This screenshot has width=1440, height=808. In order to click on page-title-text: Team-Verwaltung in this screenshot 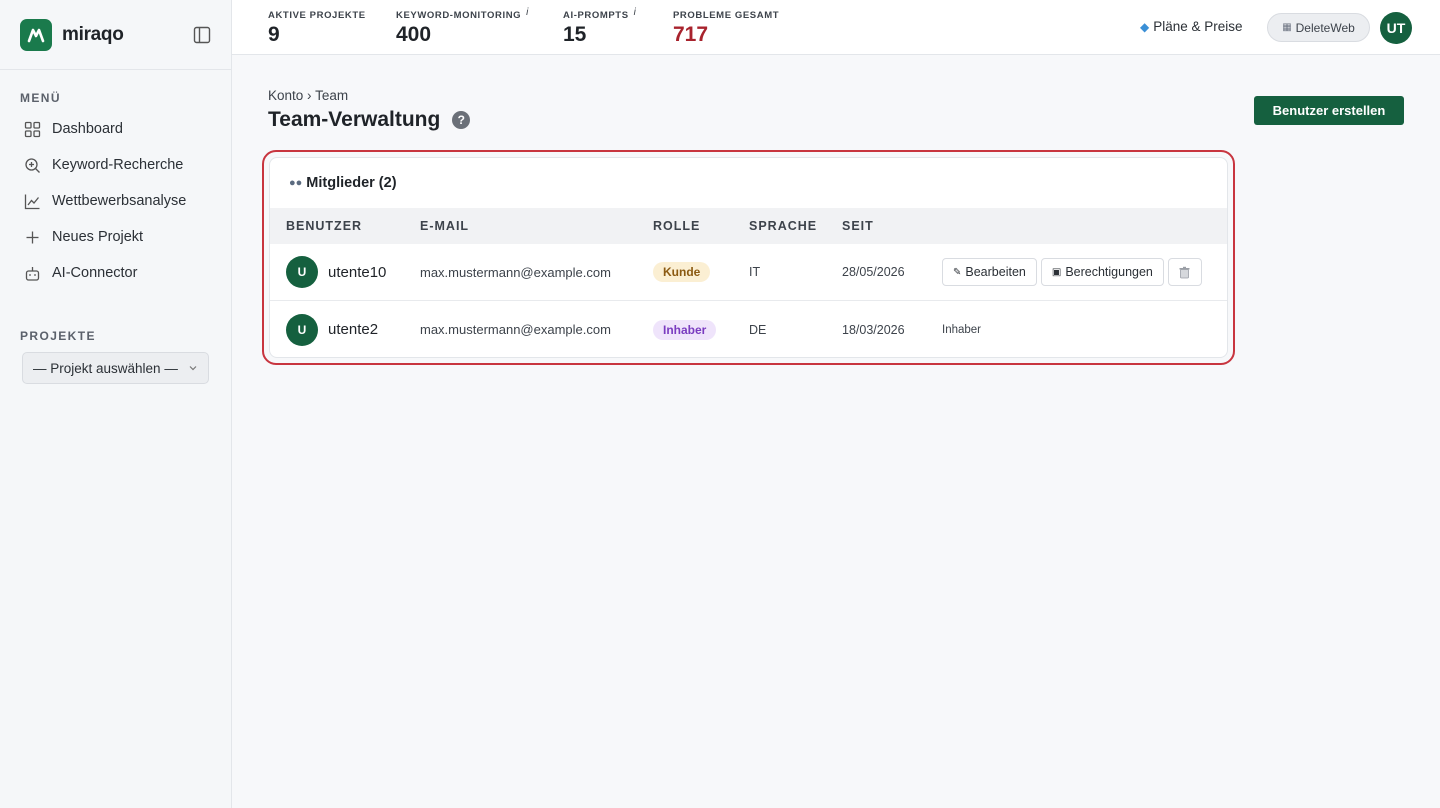, I will do `click(354, 119)`.